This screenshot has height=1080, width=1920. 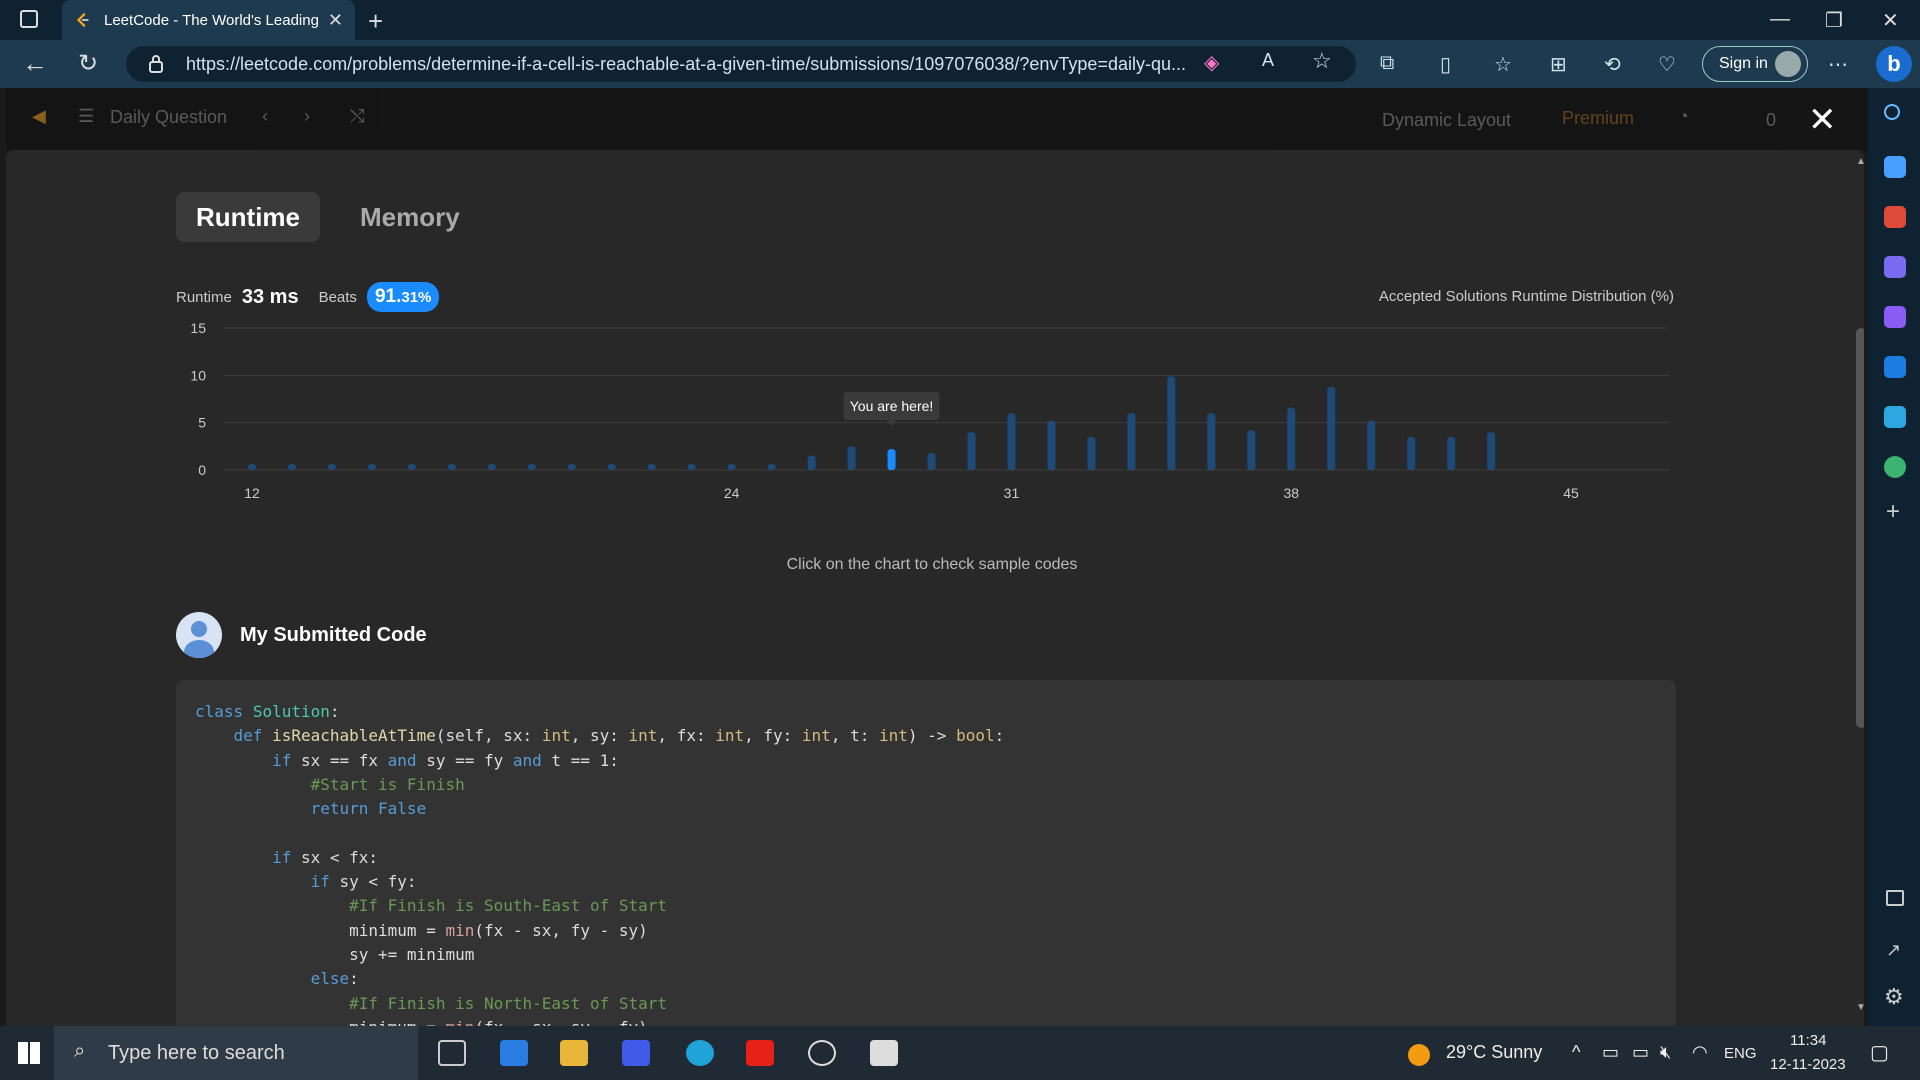 I want to click on more-icon: ⋯, so click(x=1838, y=64).